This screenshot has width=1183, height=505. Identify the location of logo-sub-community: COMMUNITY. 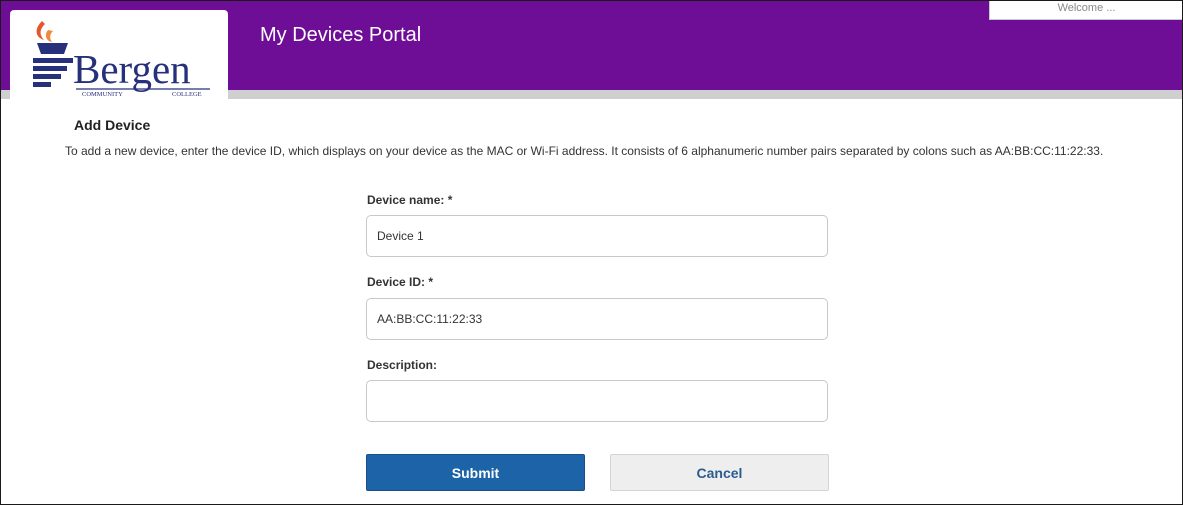
(102, 94).